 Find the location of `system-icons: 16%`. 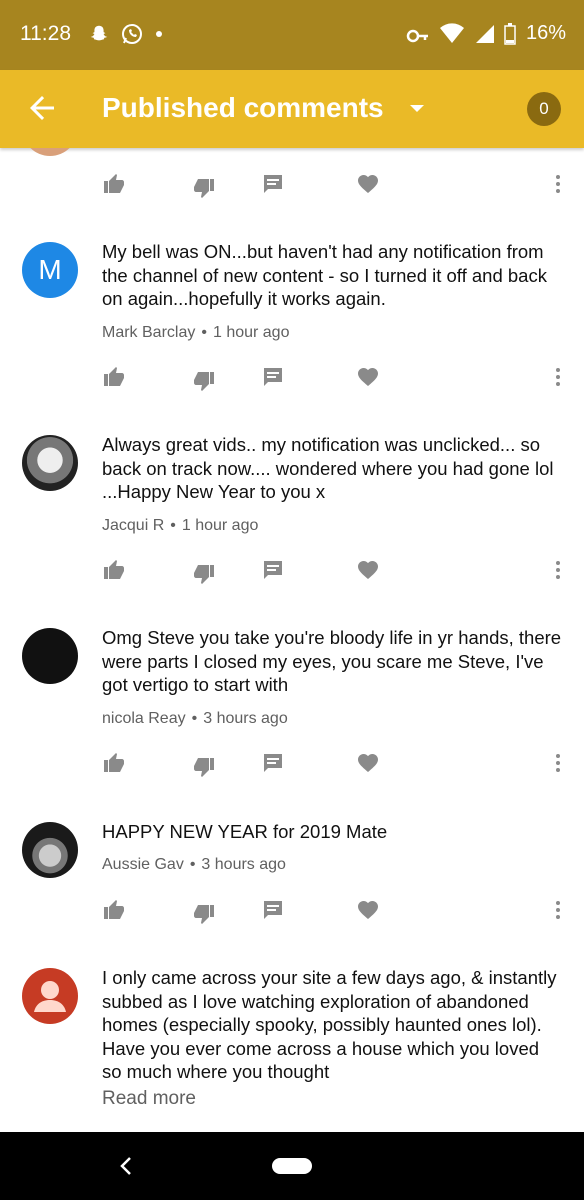

system-icons: 16% is located at coordinates (486, 33).